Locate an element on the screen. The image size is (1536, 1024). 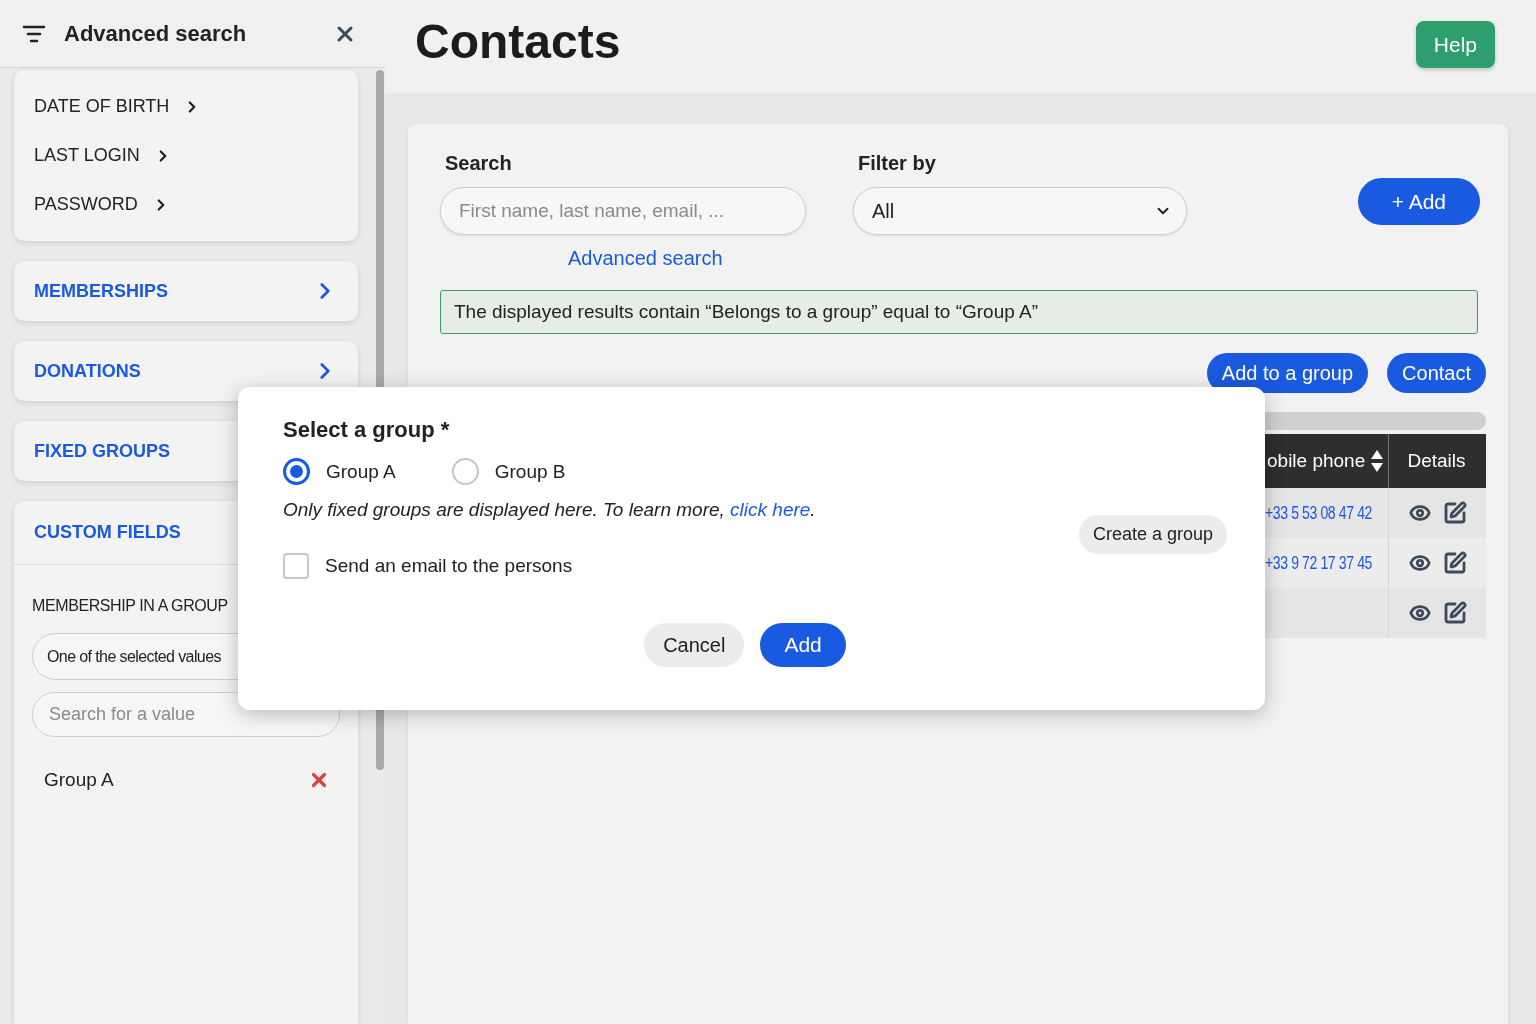
selected-value: Group A is located at coordinates (79, 780).